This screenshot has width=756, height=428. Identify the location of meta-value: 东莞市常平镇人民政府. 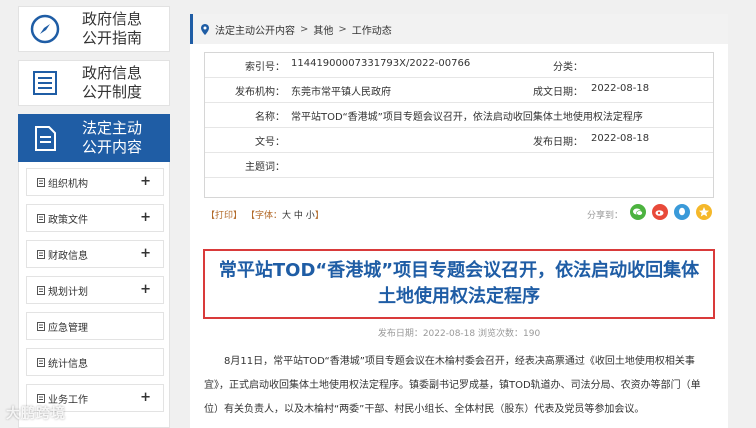
(341, 92).